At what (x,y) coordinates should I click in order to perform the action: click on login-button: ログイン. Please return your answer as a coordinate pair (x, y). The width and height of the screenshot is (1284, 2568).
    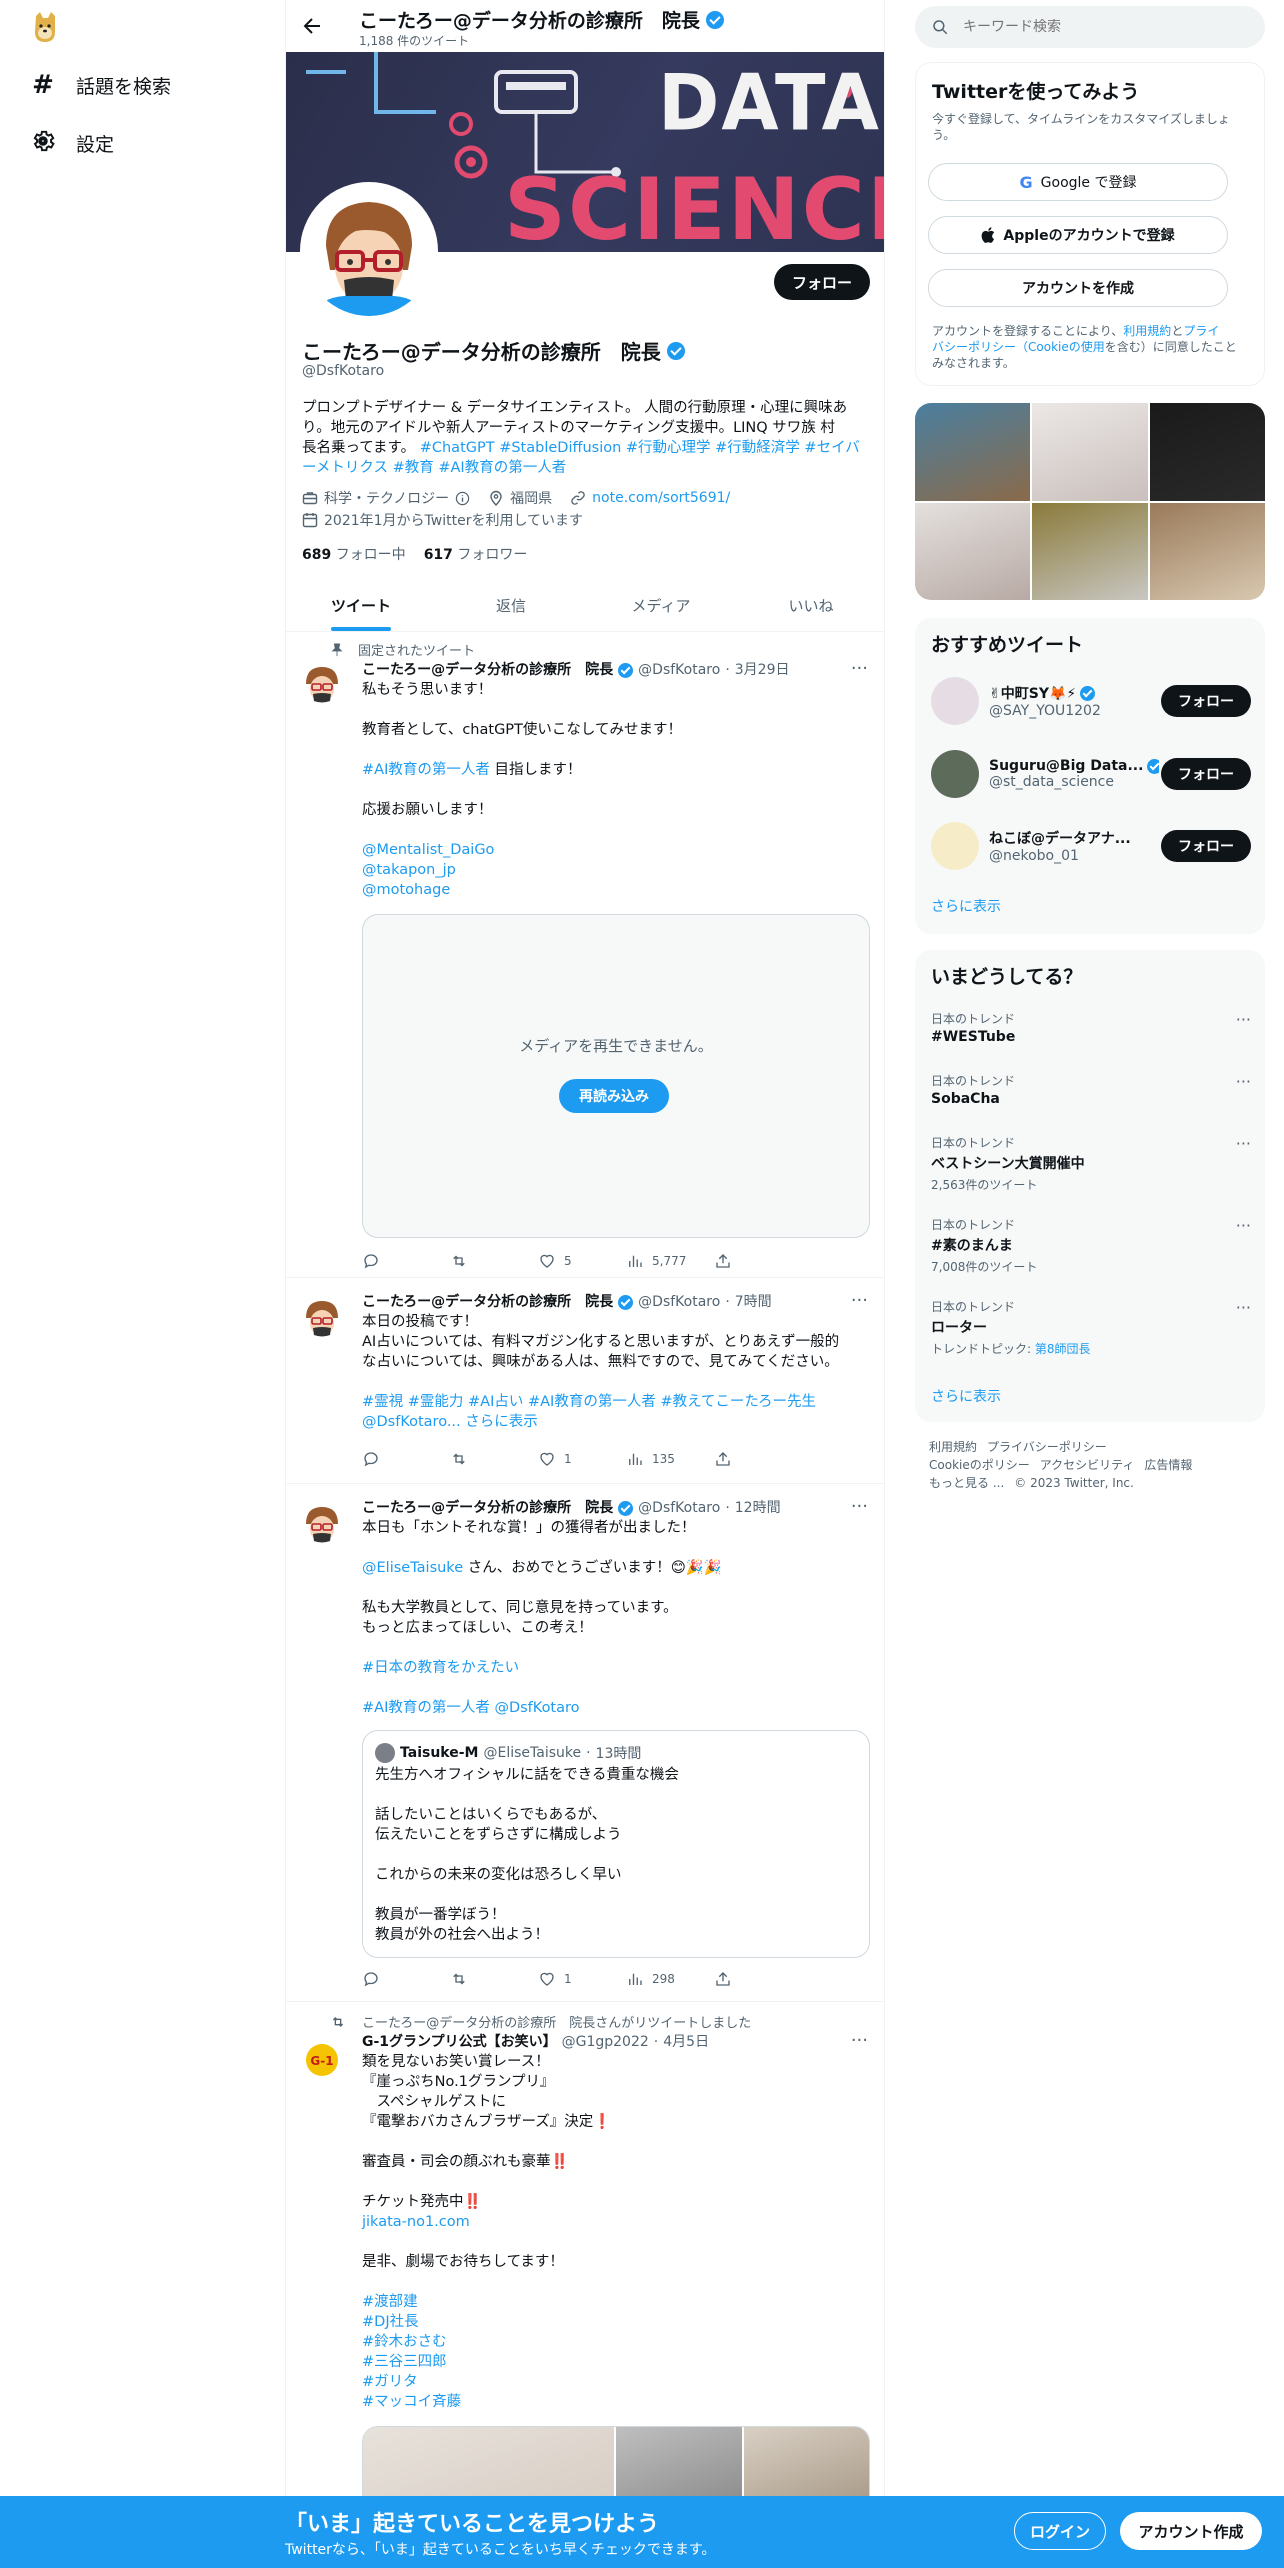
    Looking at the image, I should click on (1060, 2531).